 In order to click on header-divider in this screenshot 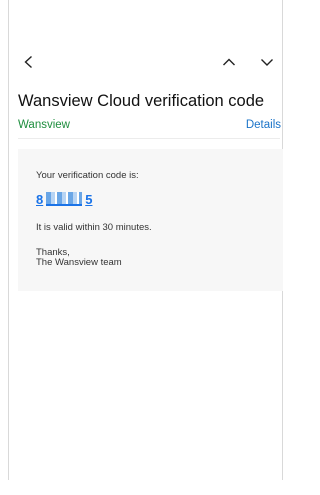, I will do `click(149, 138)`.